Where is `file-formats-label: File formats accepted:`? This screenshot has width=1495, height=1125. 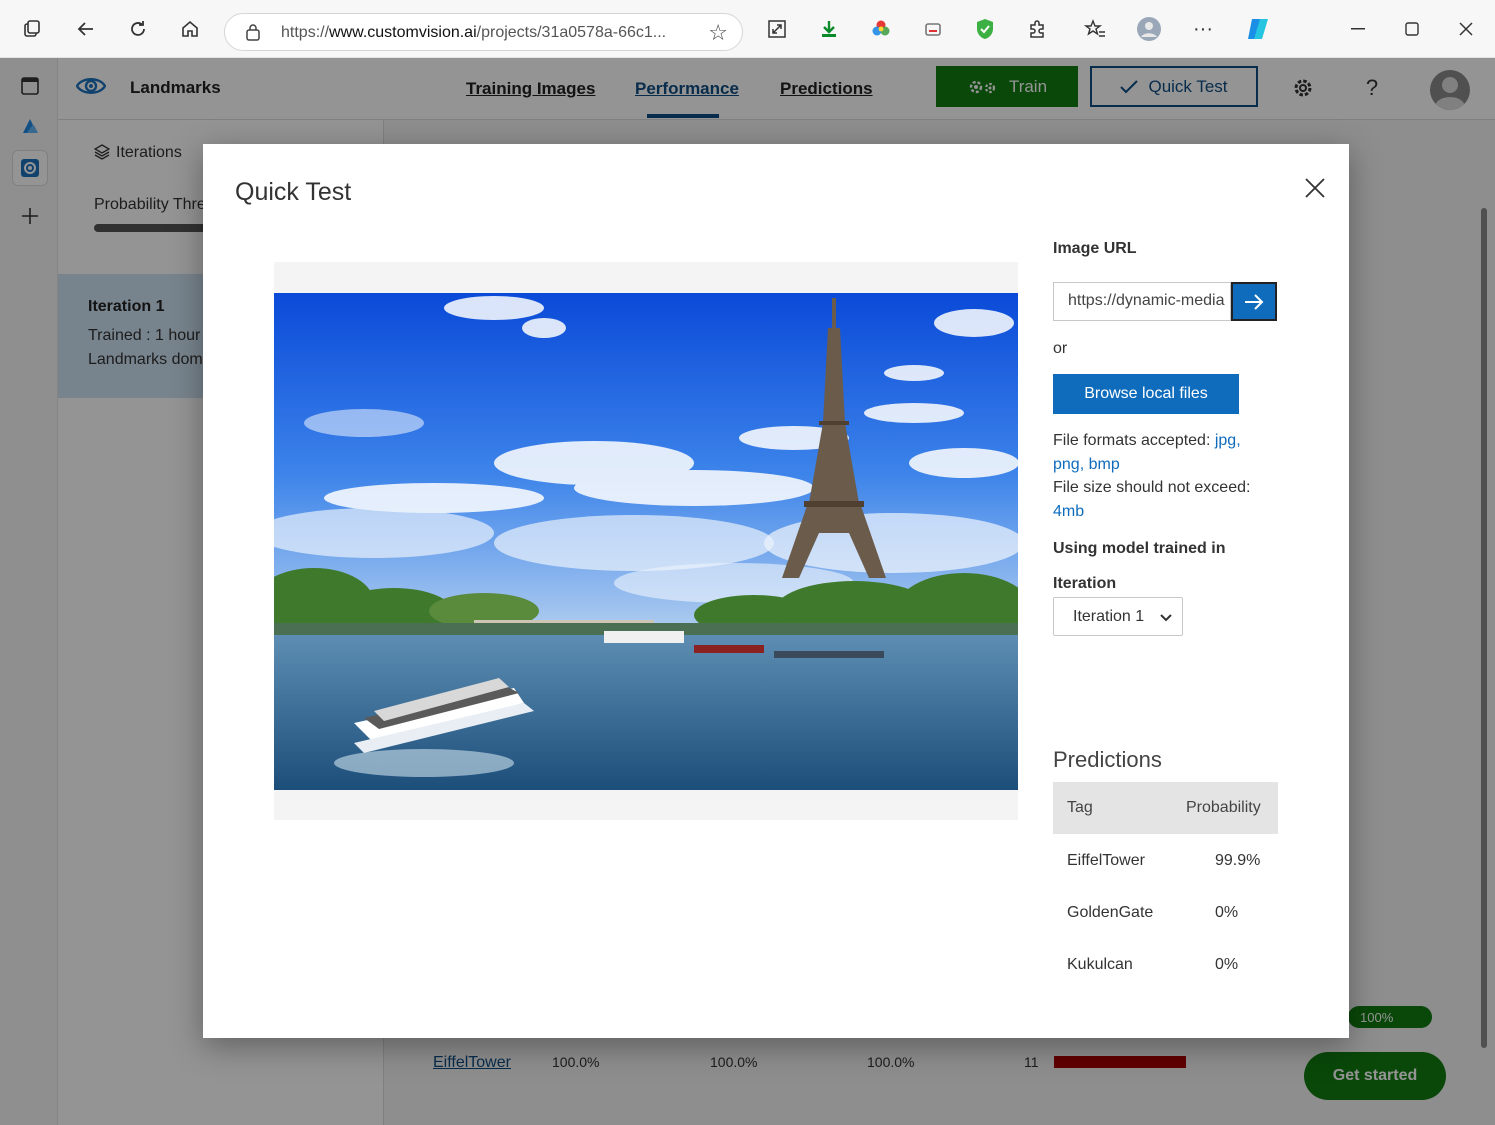
file-formats-label: File formats accepted: is located at coordinates (1134, 440).